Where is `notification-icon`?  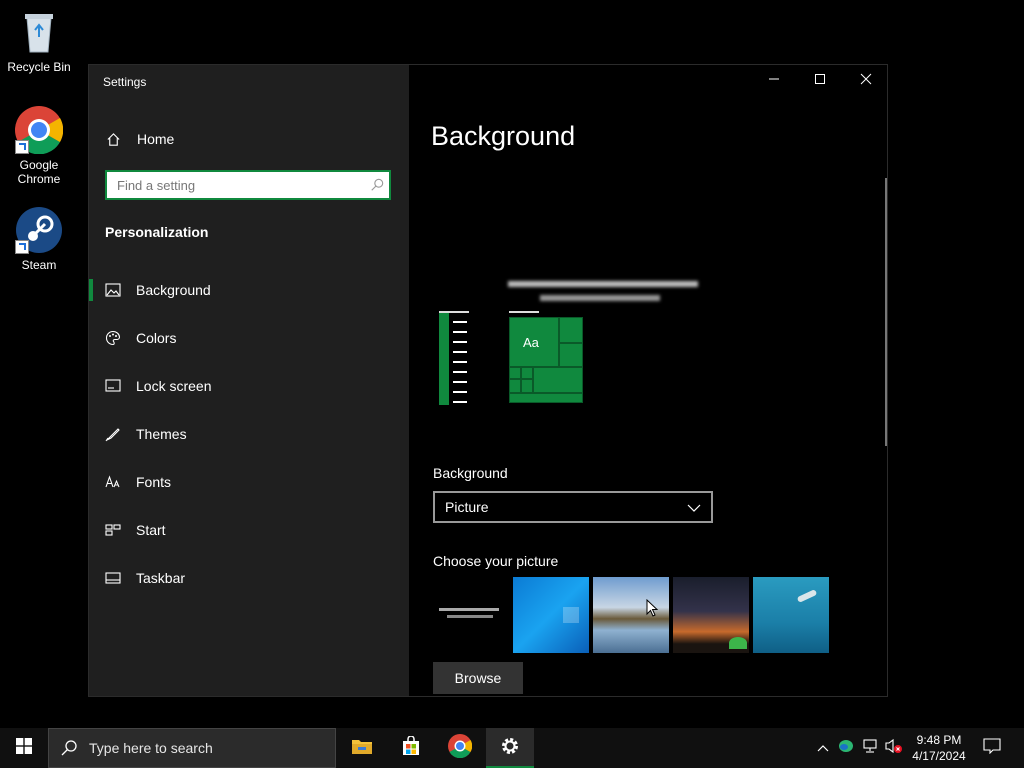 notification-icon is located at coordinates (992, 748).